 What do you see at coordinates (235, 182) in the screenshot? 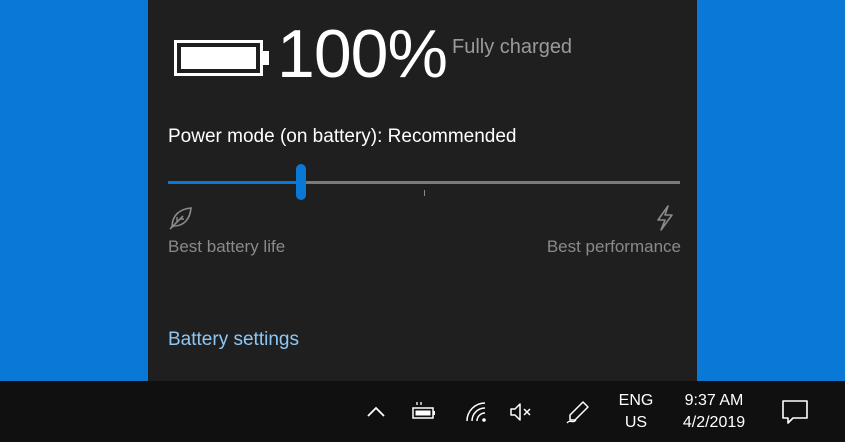
I see `slider-fill` at bounding box center [235, 182].